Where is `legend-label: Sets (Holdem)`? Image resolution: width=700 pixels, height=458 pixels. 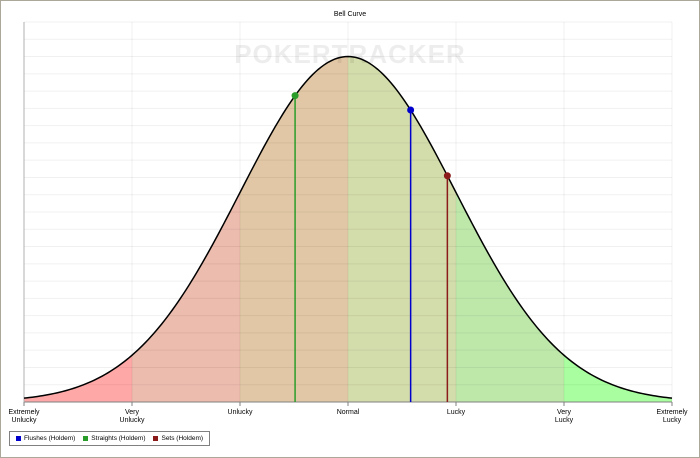 legend-label: Sets (Holdem) is located at coordinates (182, 438).